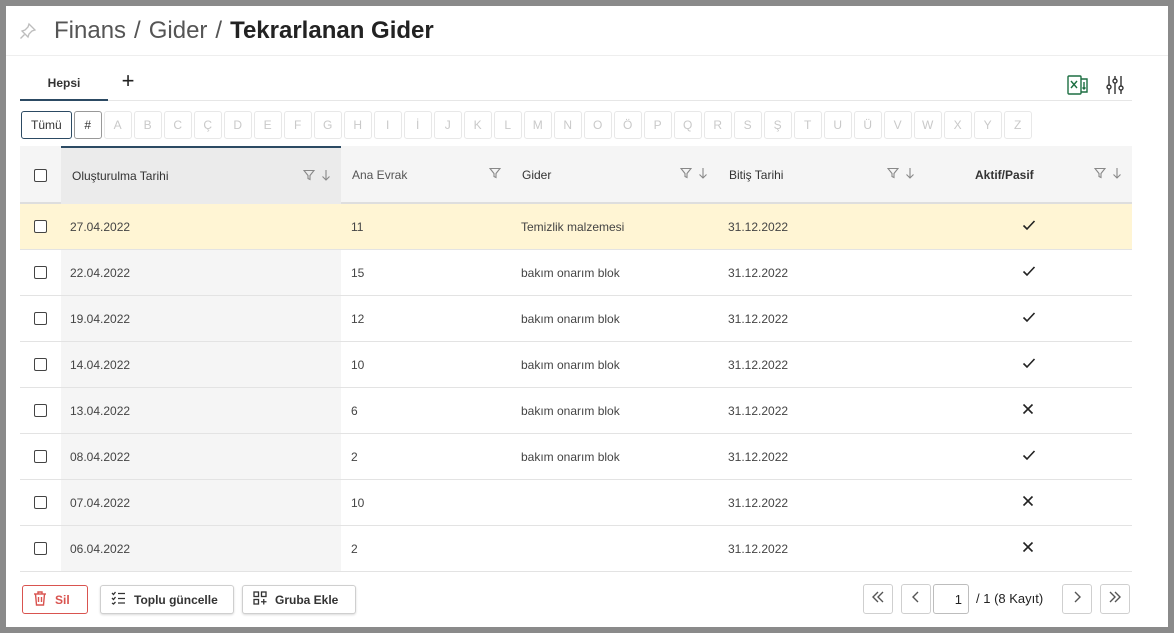  I want to click on last-page-button, so click(1115, 599).